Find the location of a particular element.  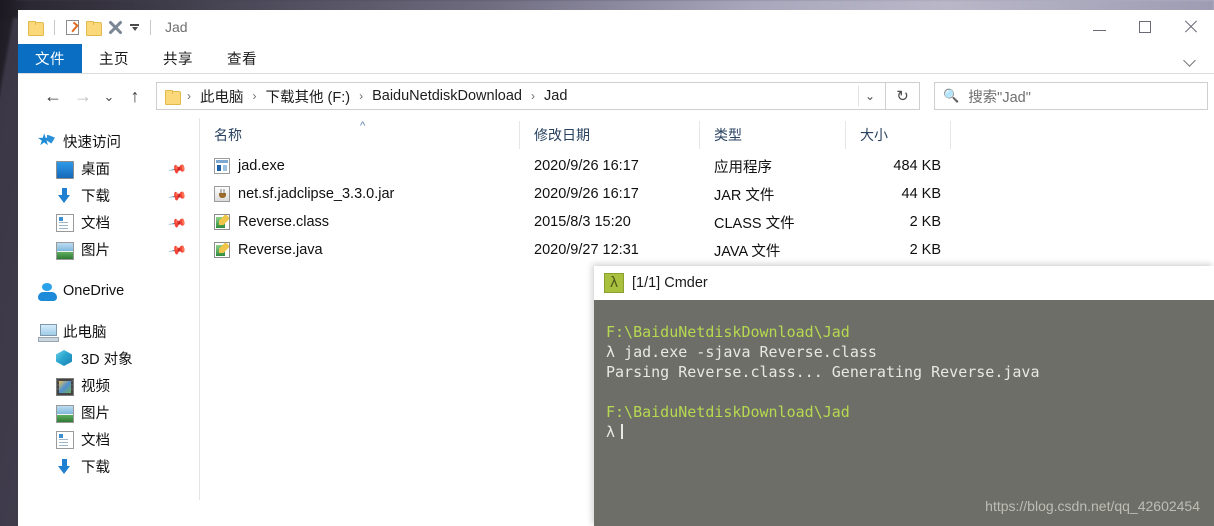

sort-indicator: ^ is located at coordinates (363, 126).